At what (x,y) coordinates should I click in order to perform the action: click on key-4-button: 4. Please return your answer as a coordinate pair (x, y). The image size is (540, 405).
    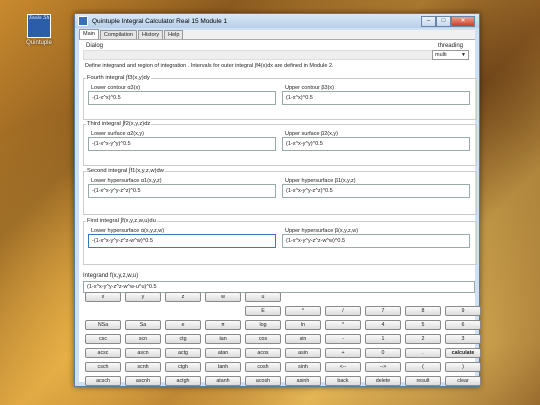
    Looking at the image, I should click on (383, 325).